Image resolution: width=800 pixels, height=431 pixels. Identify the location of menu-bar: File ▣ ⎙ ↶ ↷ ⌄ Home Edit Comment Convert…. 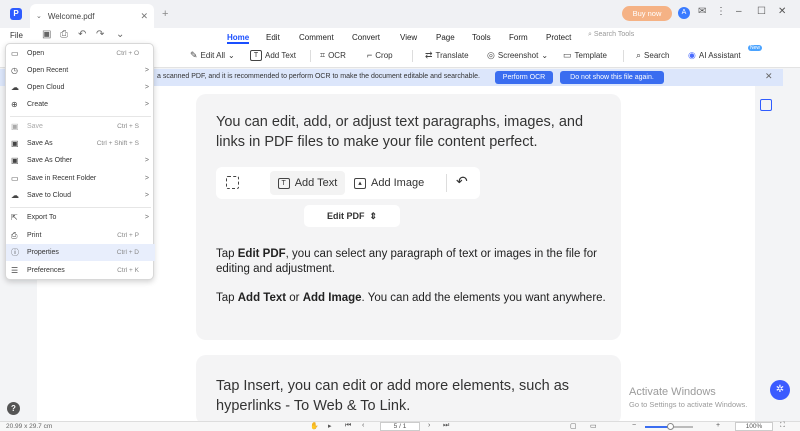
(400, 36).